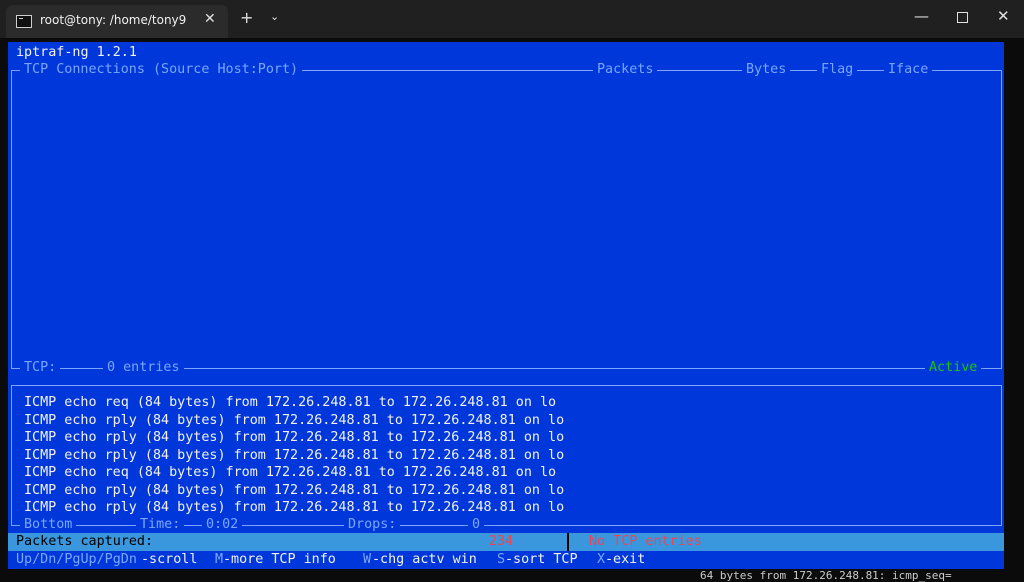 The image size is (1024, 582). Describe the element at coordinates (113, 20) in the screenshot. I see `tab-title: root@tony: /home/tony9` at that location.